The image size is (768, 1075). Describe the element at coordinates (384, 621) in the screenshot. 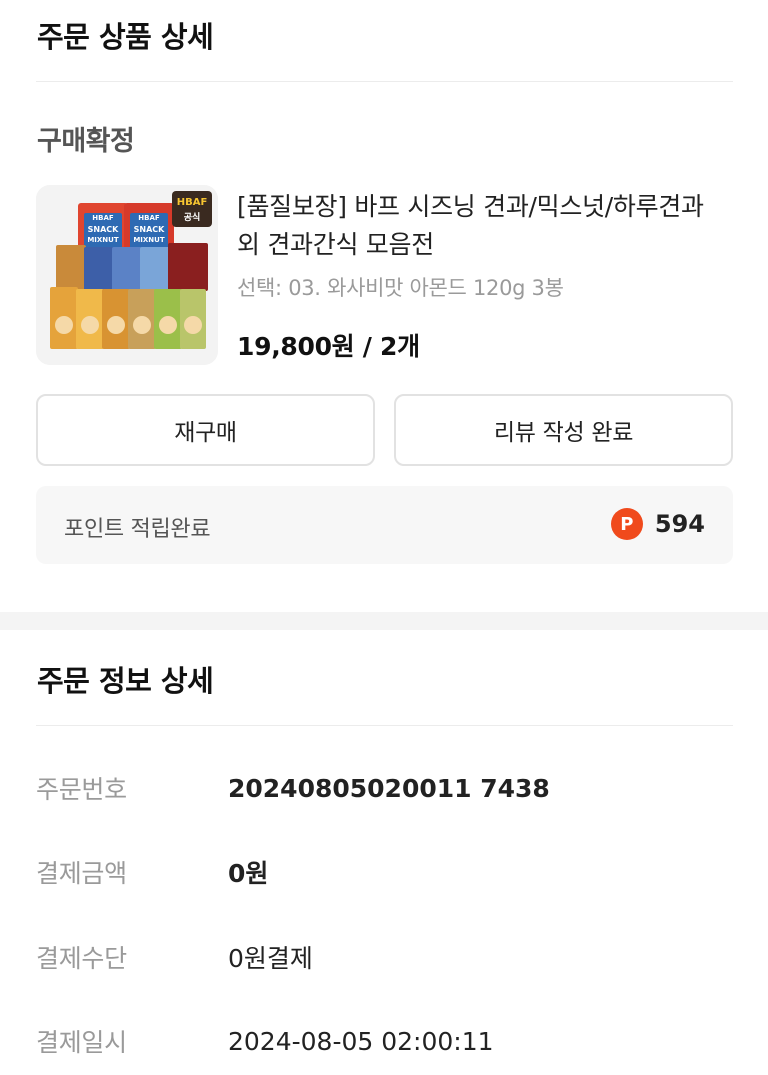

I see `section-separator` at that location.